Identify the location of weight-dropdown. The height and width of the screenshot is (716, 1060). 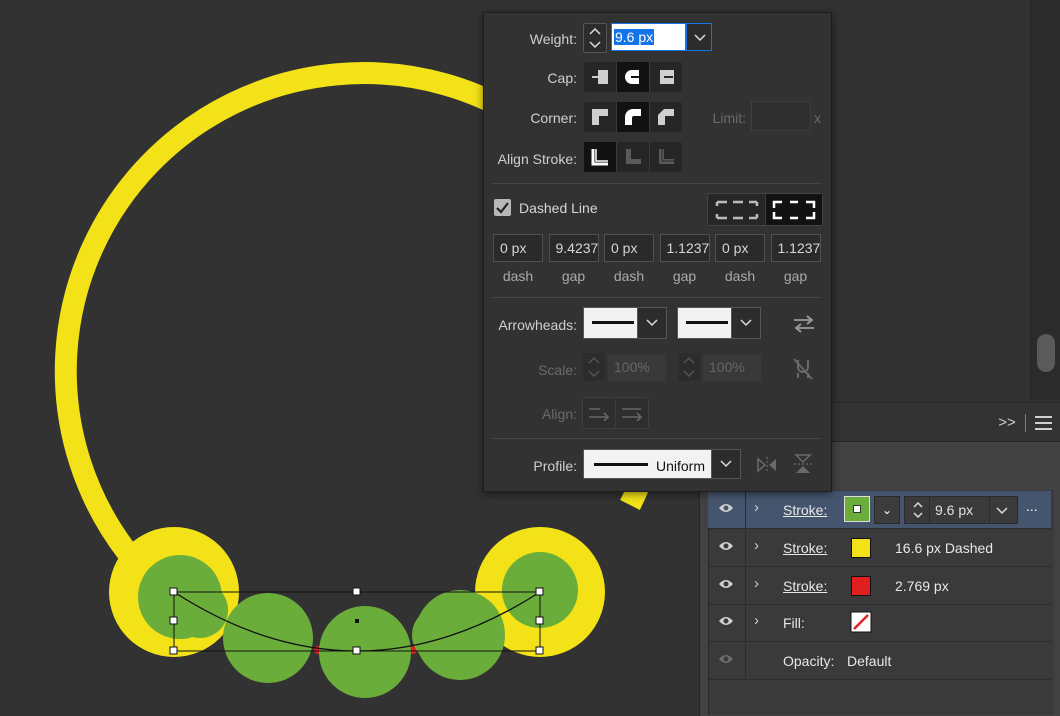
(699, 37).